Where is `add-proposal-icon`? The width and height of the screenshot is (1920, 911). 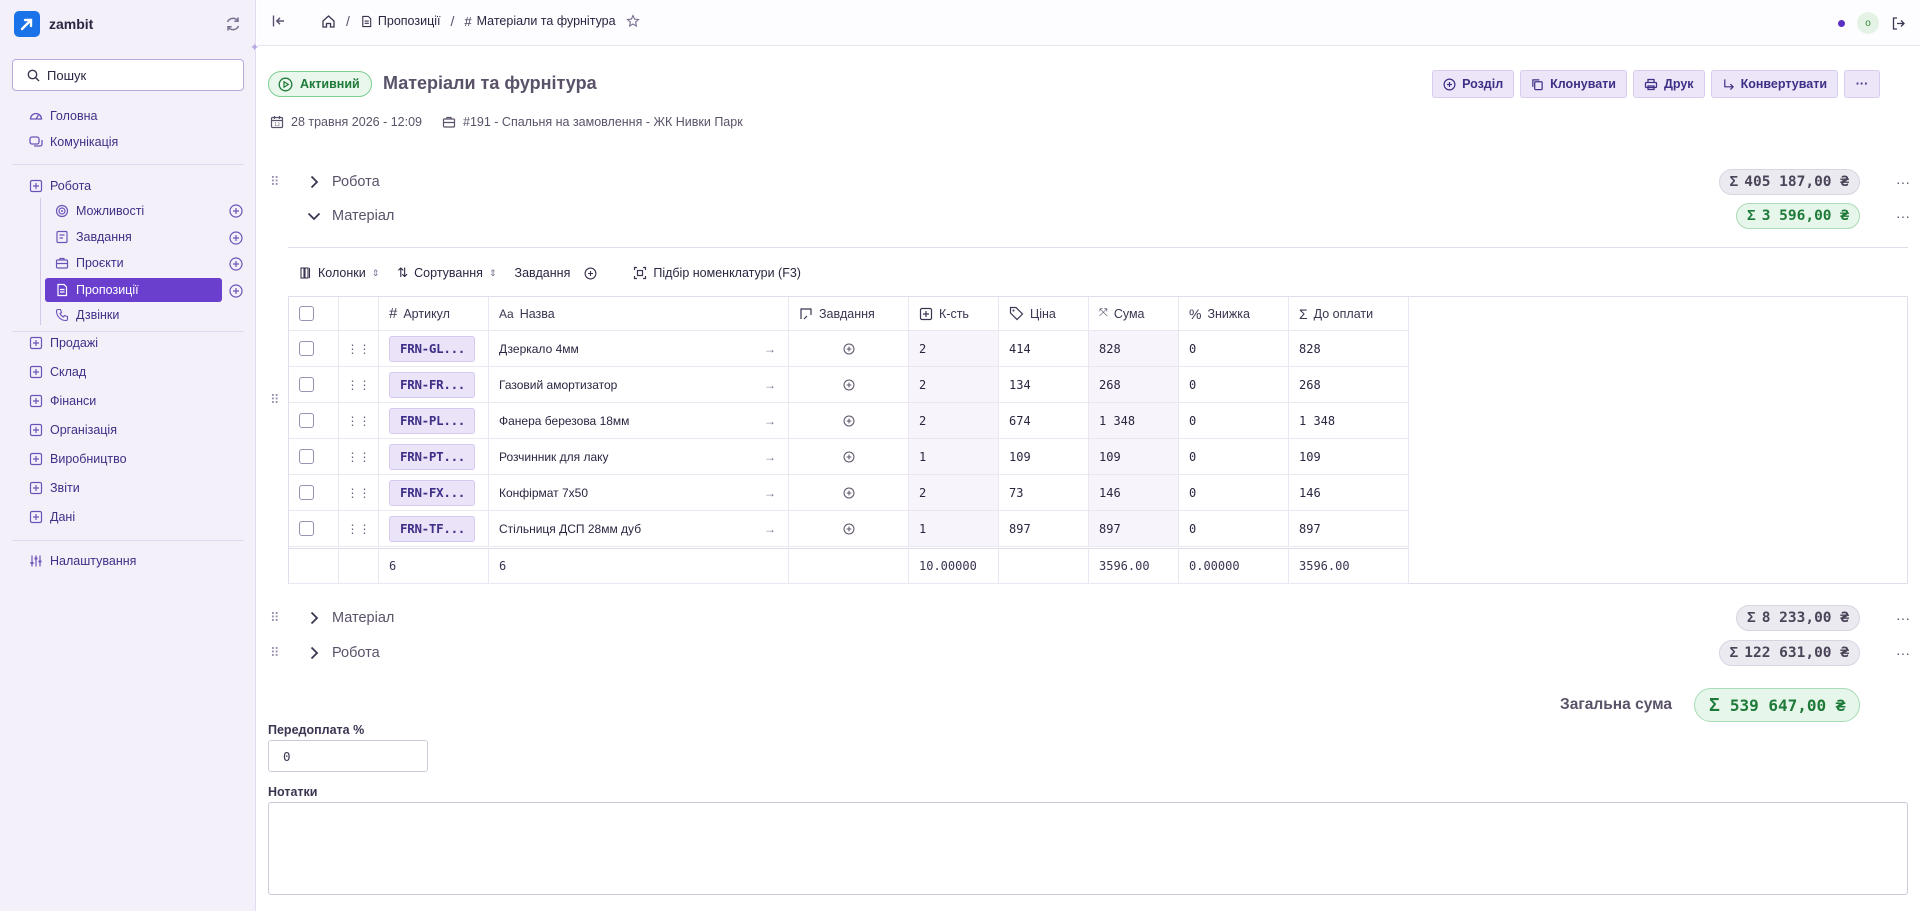
add-proposal-icon is located at coordinates (236, 291).